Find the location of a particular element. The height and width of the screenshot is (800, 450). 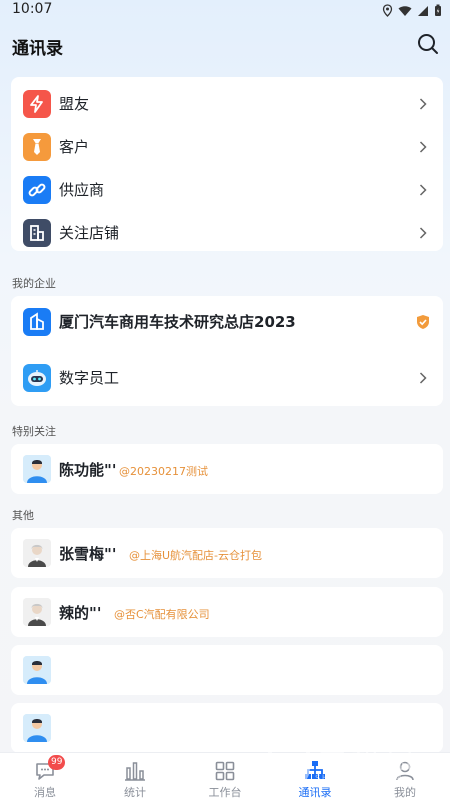

tab-statistics: 统计 is located at coordinates (135, 776).